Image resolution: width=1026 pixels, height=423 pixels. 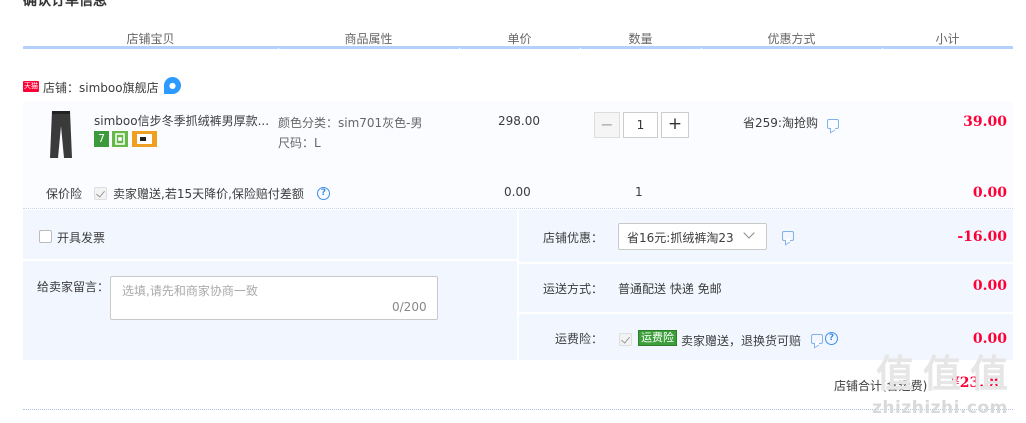 I want to click on qty-increase-button: +, so click(x=675, y=125).